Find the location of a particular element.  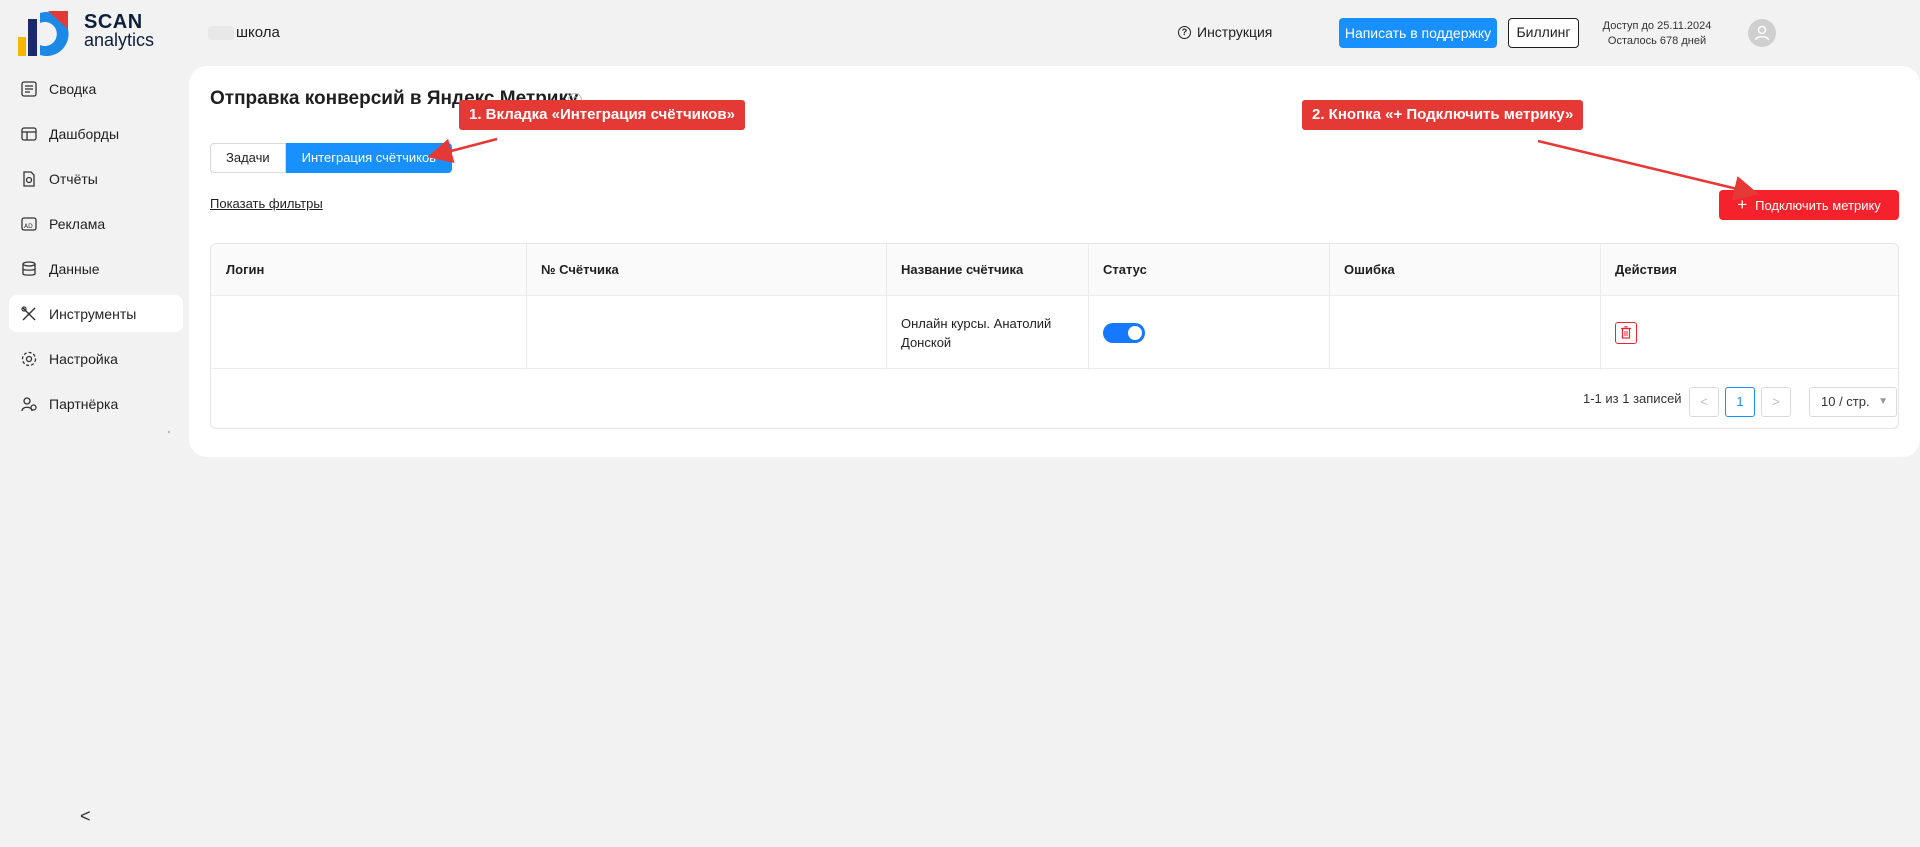

sidebar-item-tools: Инструменты is located at coordinates (96, 313).